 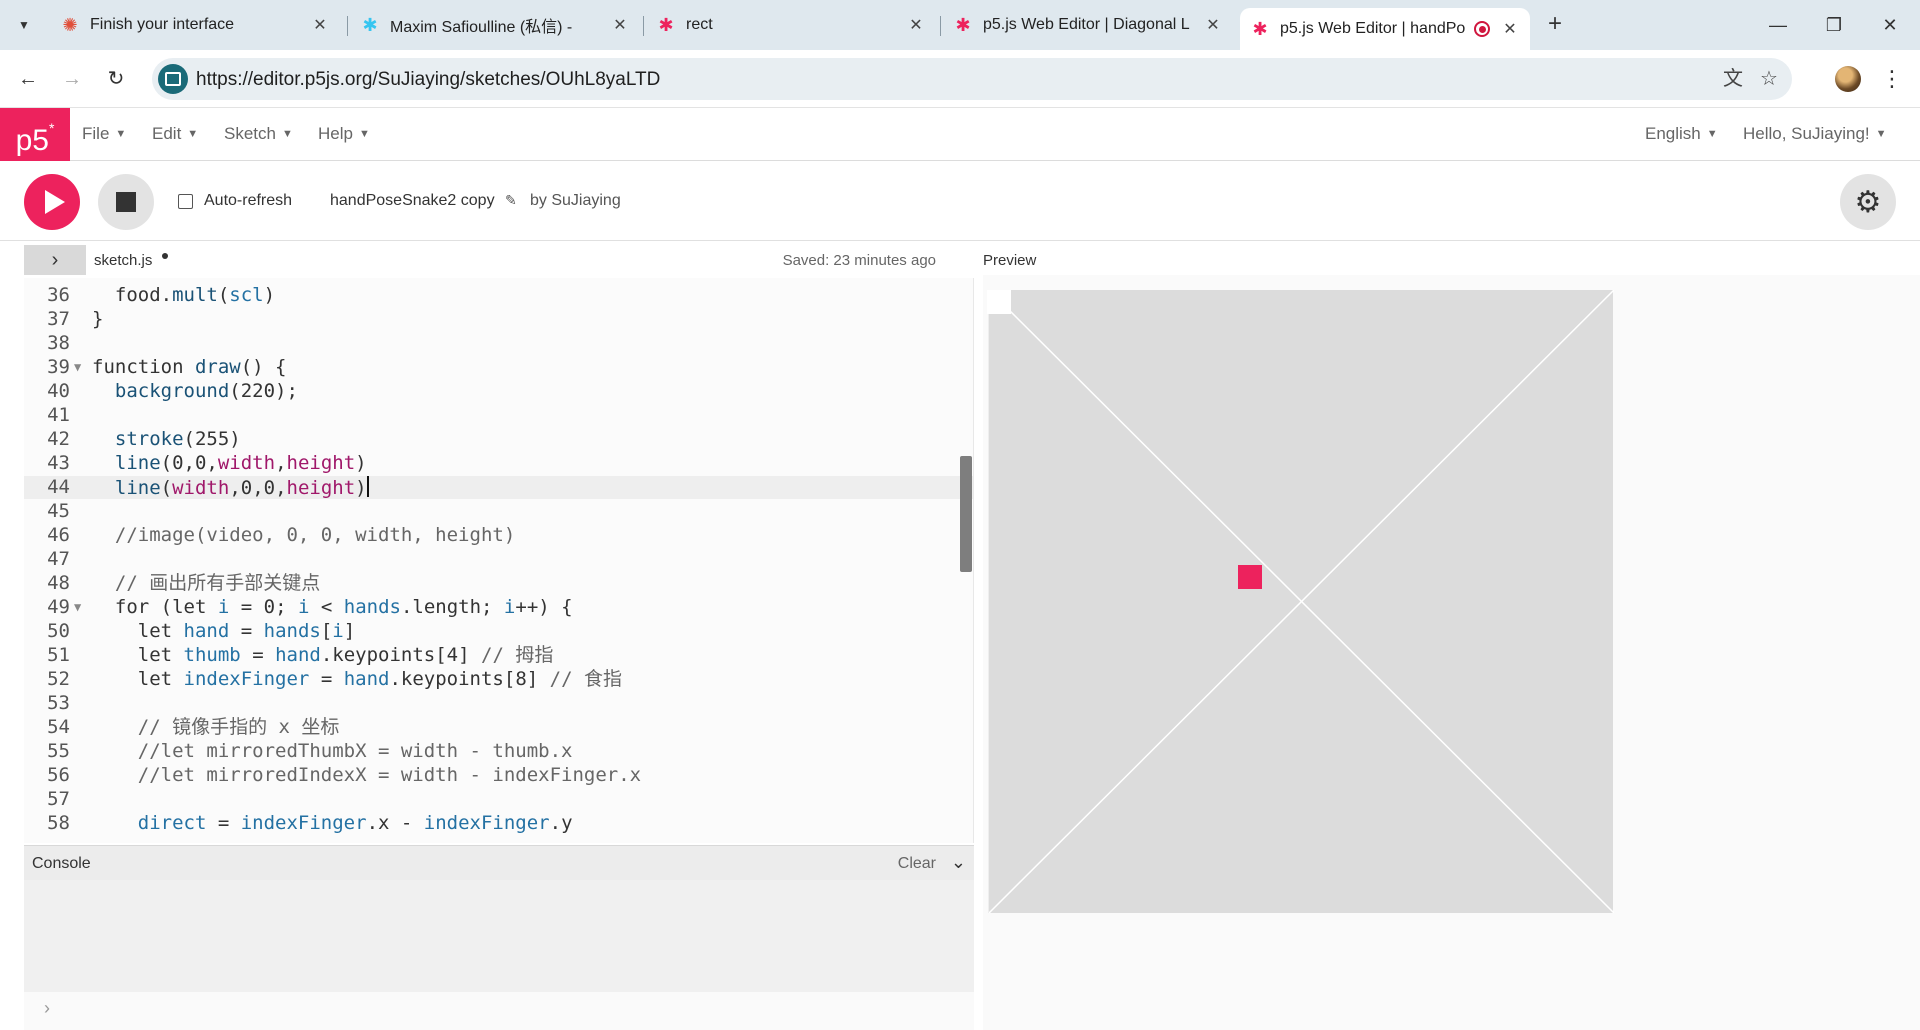 What do you see at coordinates (58, 583) in the screenshot?
I see `line-number: 48` at bounding box center [58, 583].